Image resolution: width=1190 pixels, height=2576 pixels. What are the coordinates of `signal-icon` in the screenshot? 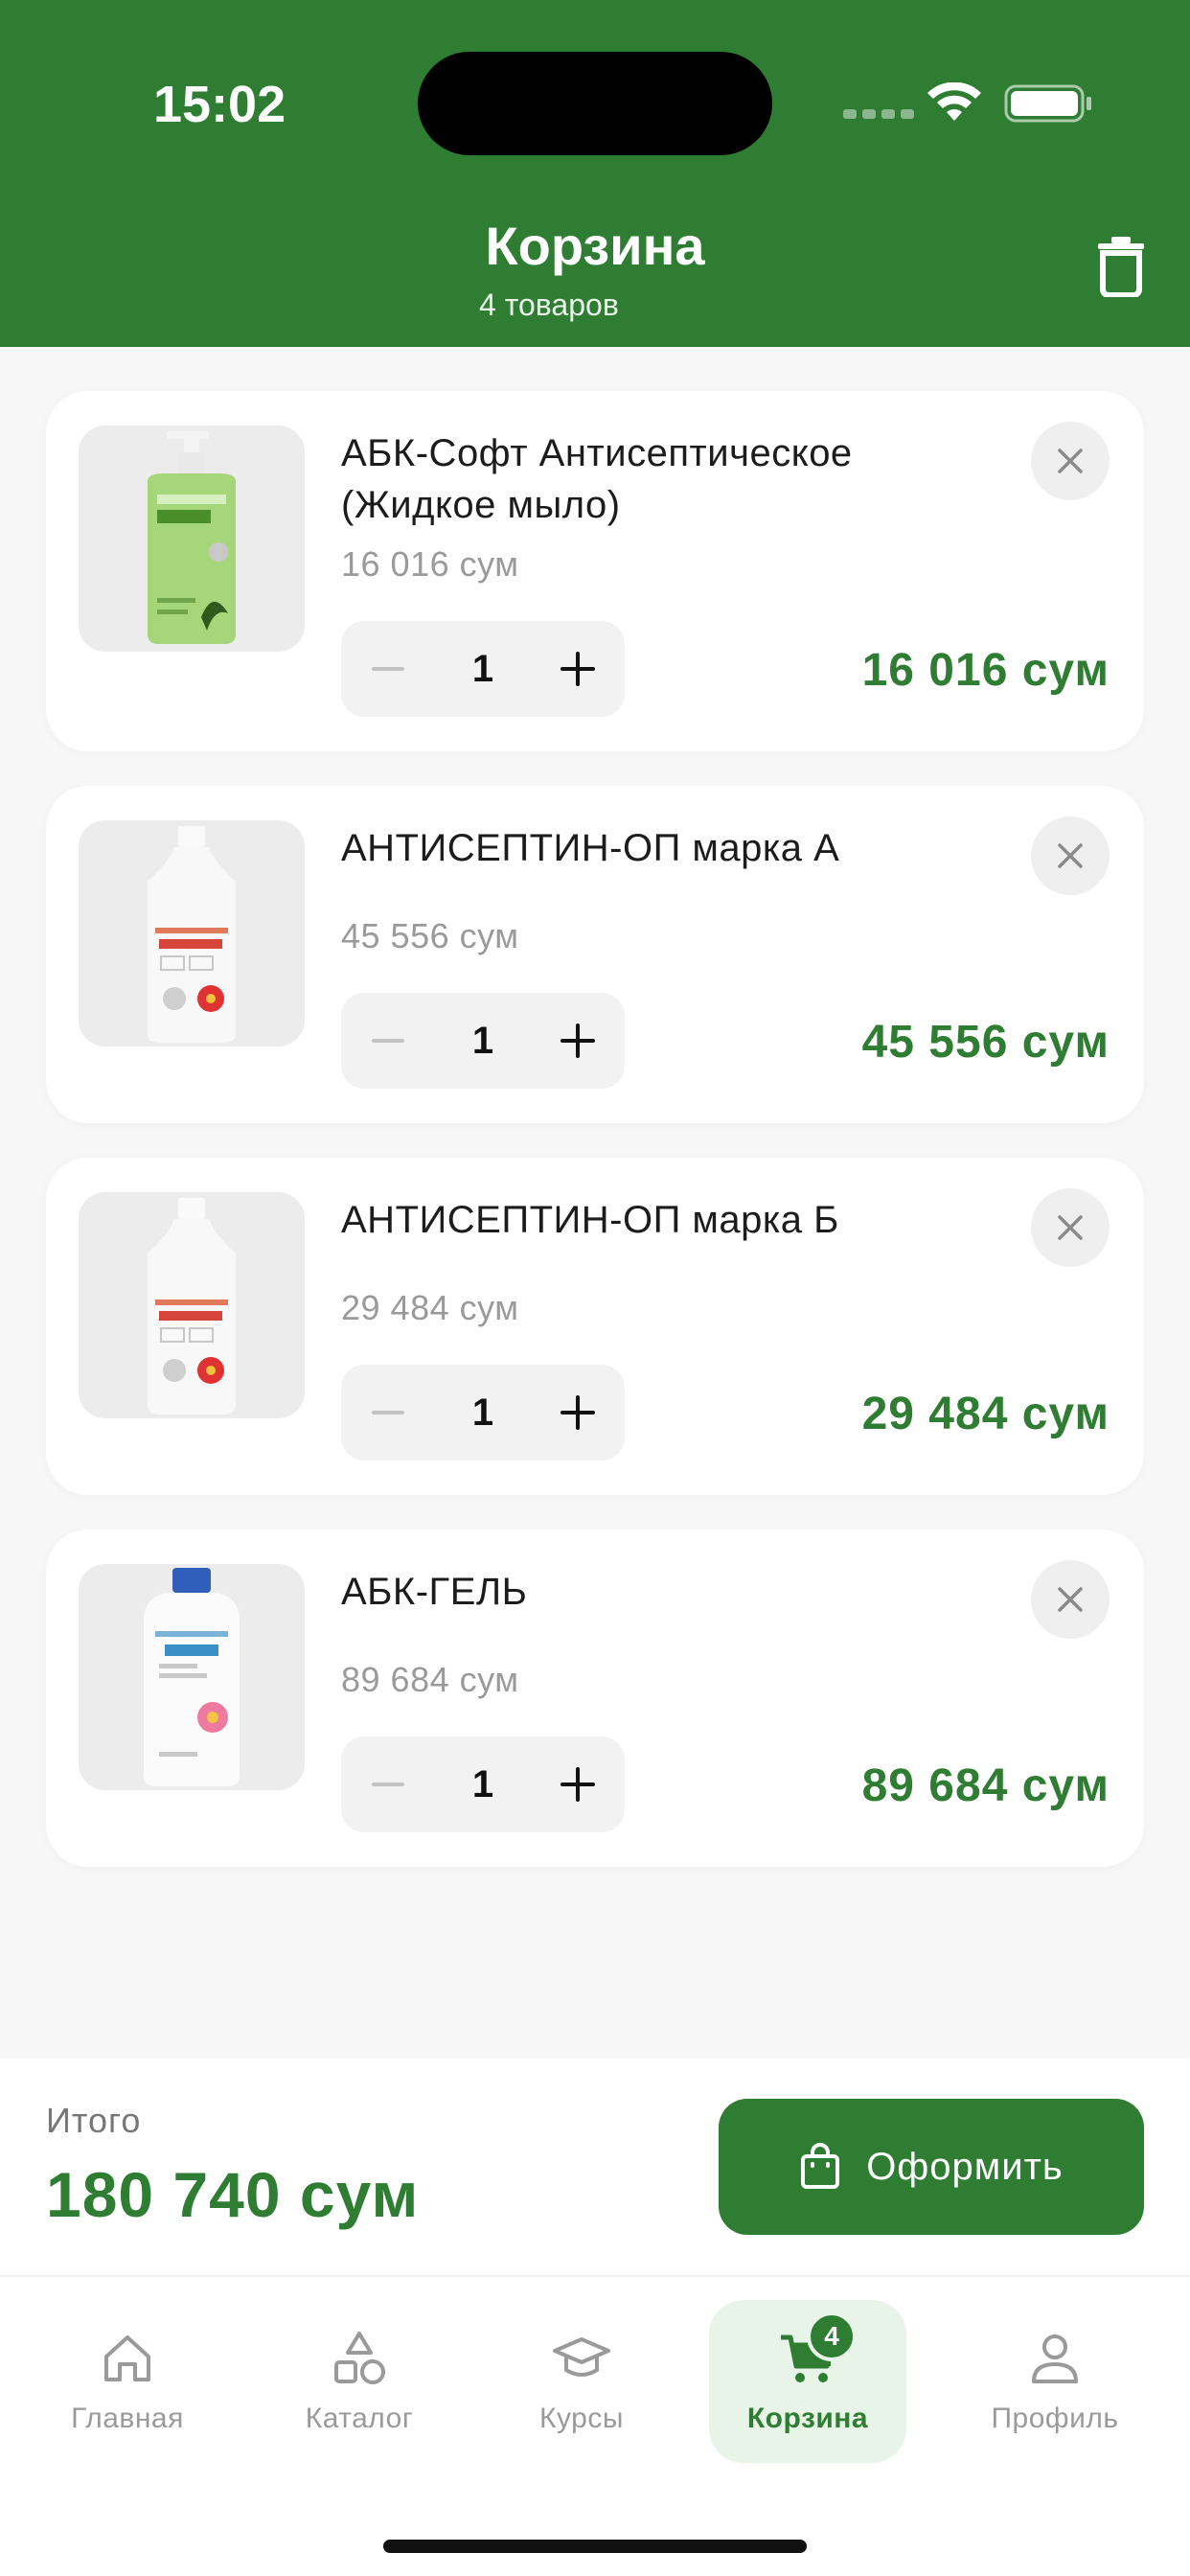 It's located at (879, 114).